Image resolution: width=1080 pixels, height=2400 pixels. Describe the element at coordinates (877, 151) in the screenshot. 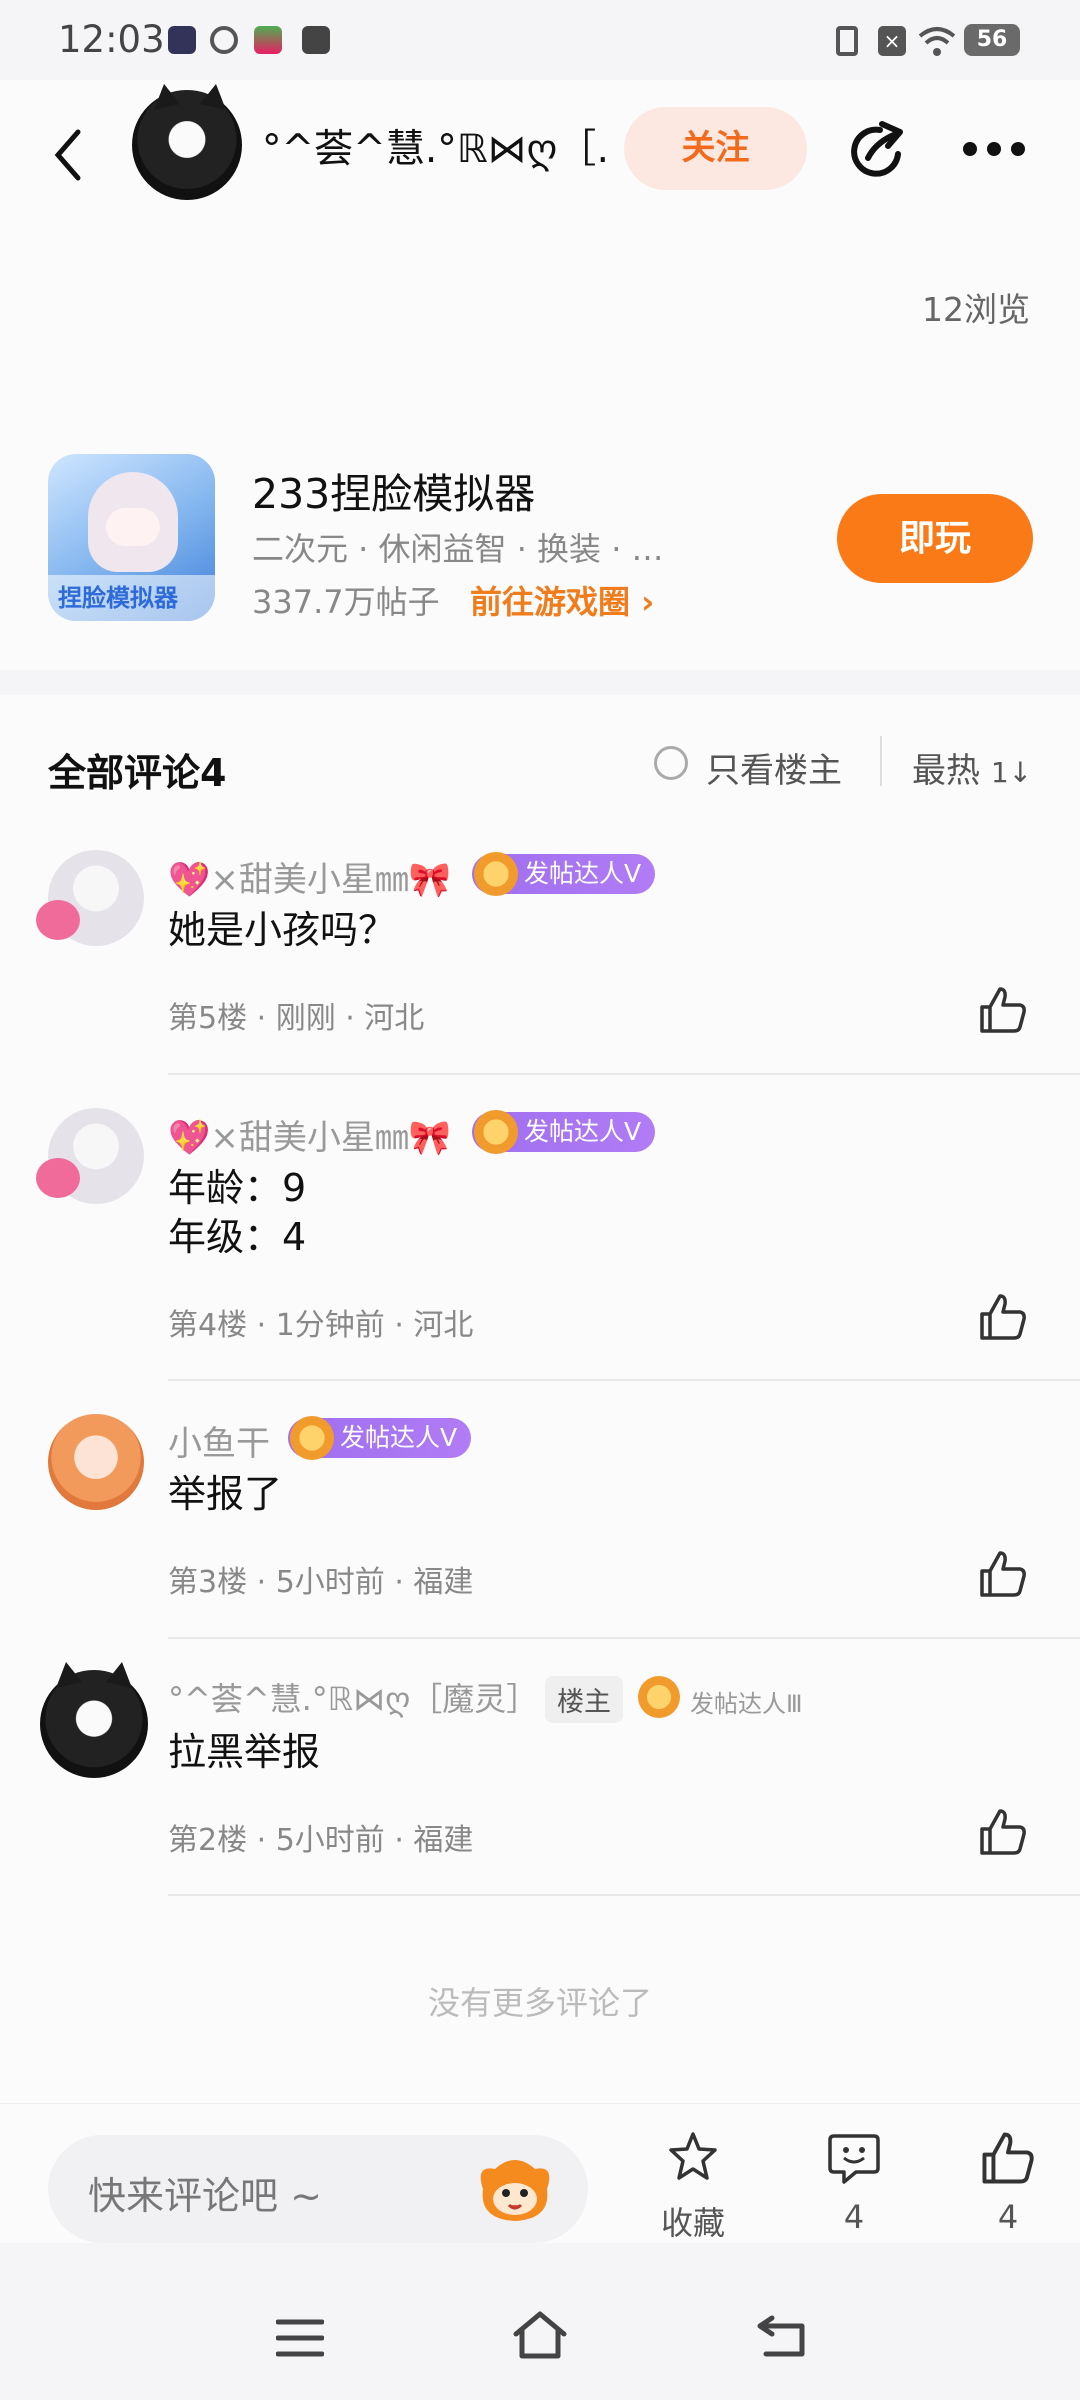

I see `share-icon` at that location.